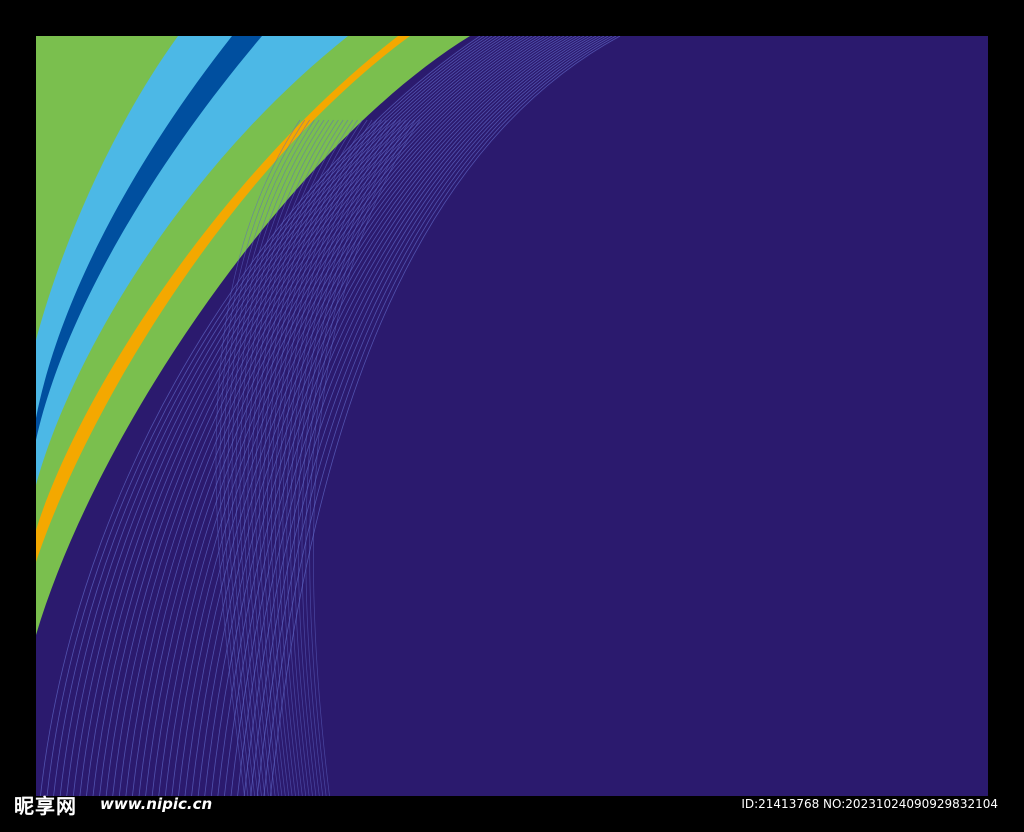 Image resolution: width=1024 pixels, height=832 pixels. I want to click on watermark-url: www.nipic.cn, so click(156, 804).